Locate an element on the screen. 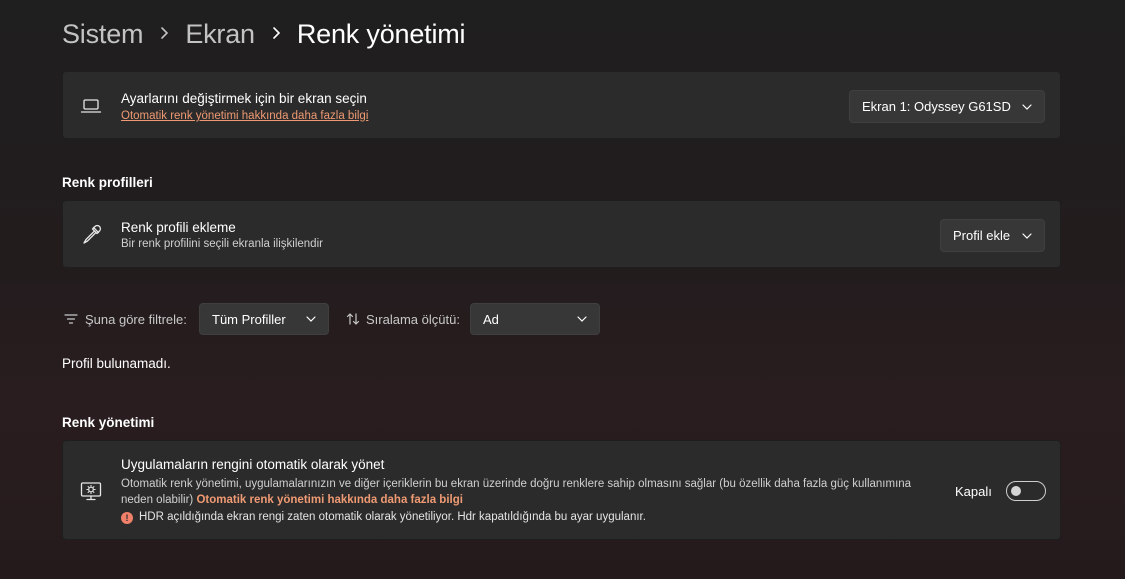  laptop-icon is located at coordinates (91, 106).